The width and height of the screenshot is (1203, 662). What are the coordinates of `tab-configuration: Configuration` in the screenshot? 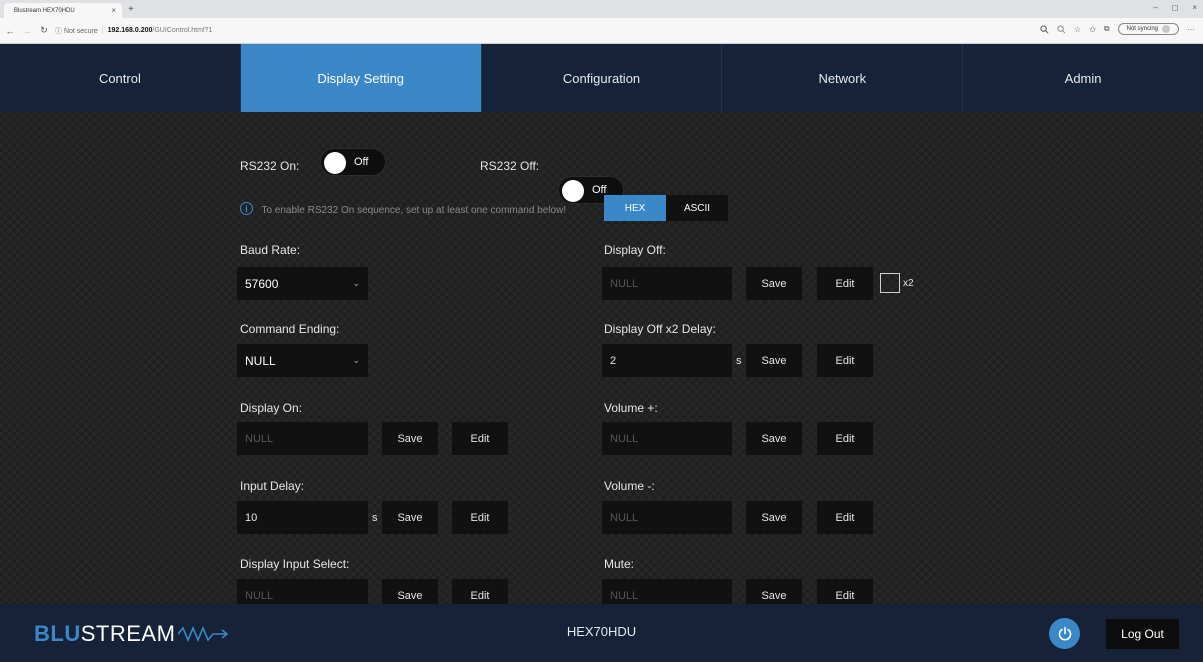 It's located at (602, 78).